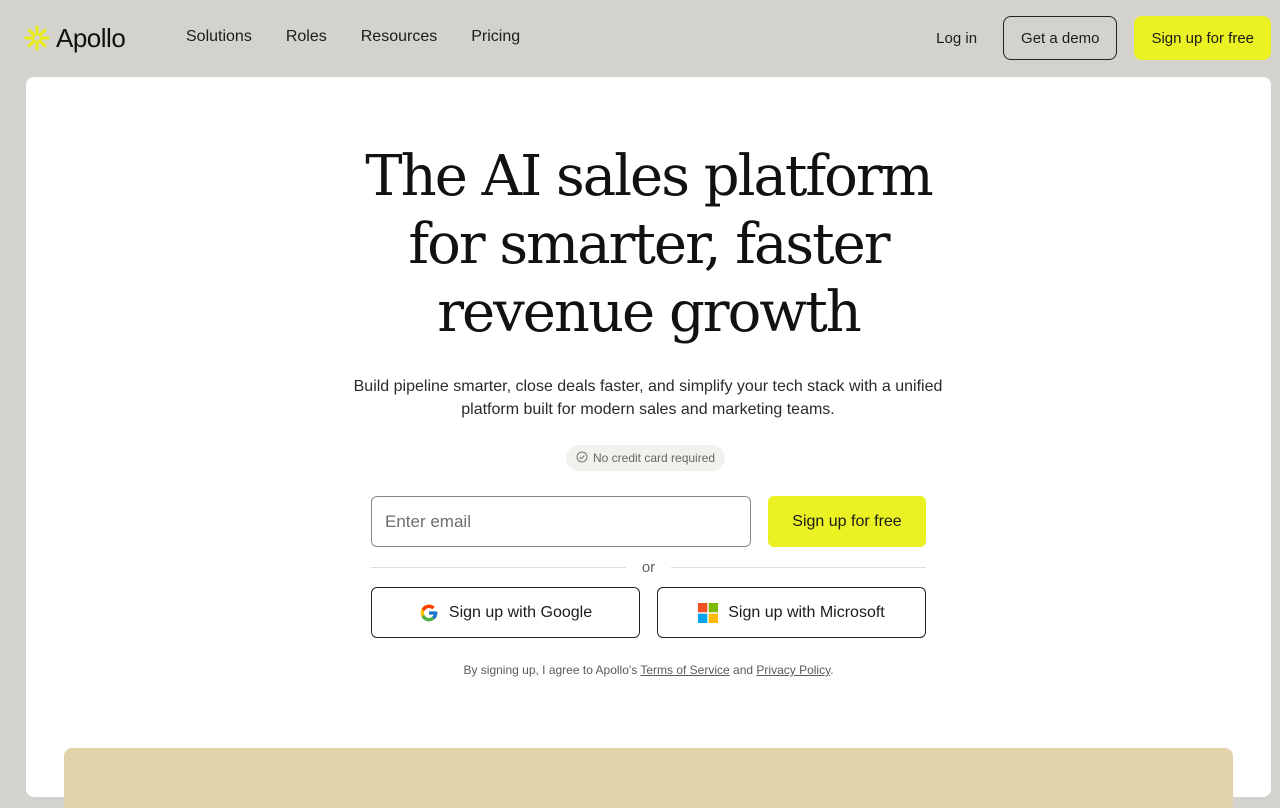 The image size is (1280, 808). What do you see at coordinates (429, 613) in the screenshot?
I see `google-icon` at bounding box center [429, 613].